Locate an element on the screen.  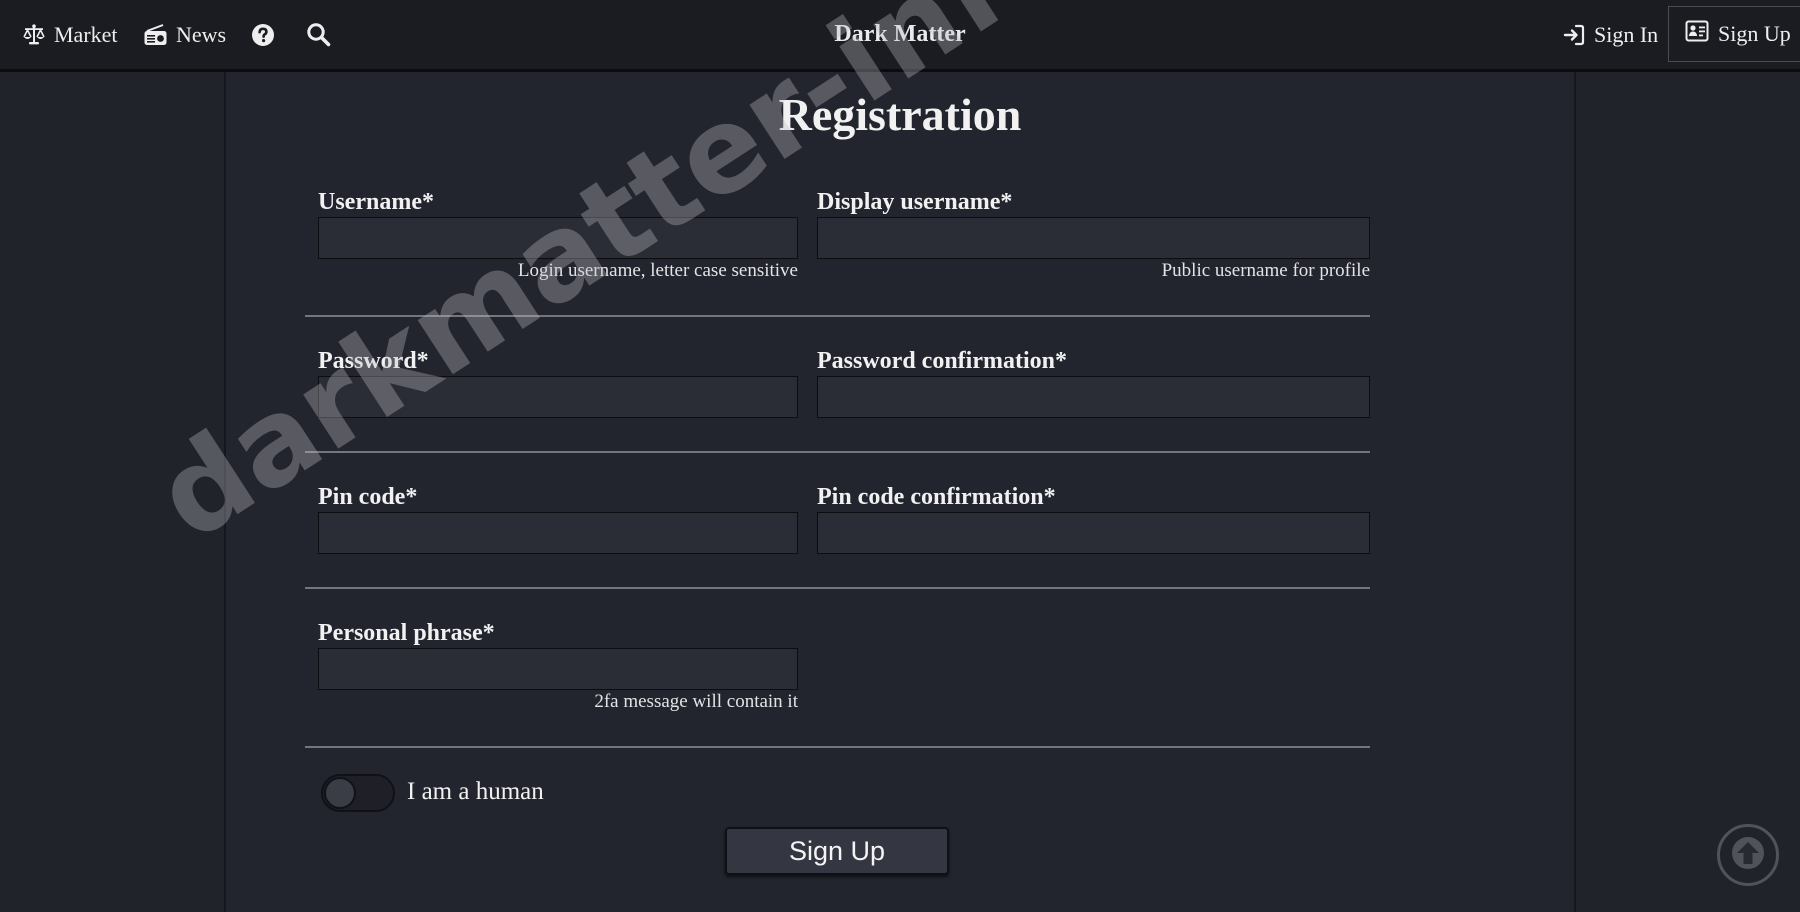
nav-signin-link: Sign In is located at coordinates (1610, 34).